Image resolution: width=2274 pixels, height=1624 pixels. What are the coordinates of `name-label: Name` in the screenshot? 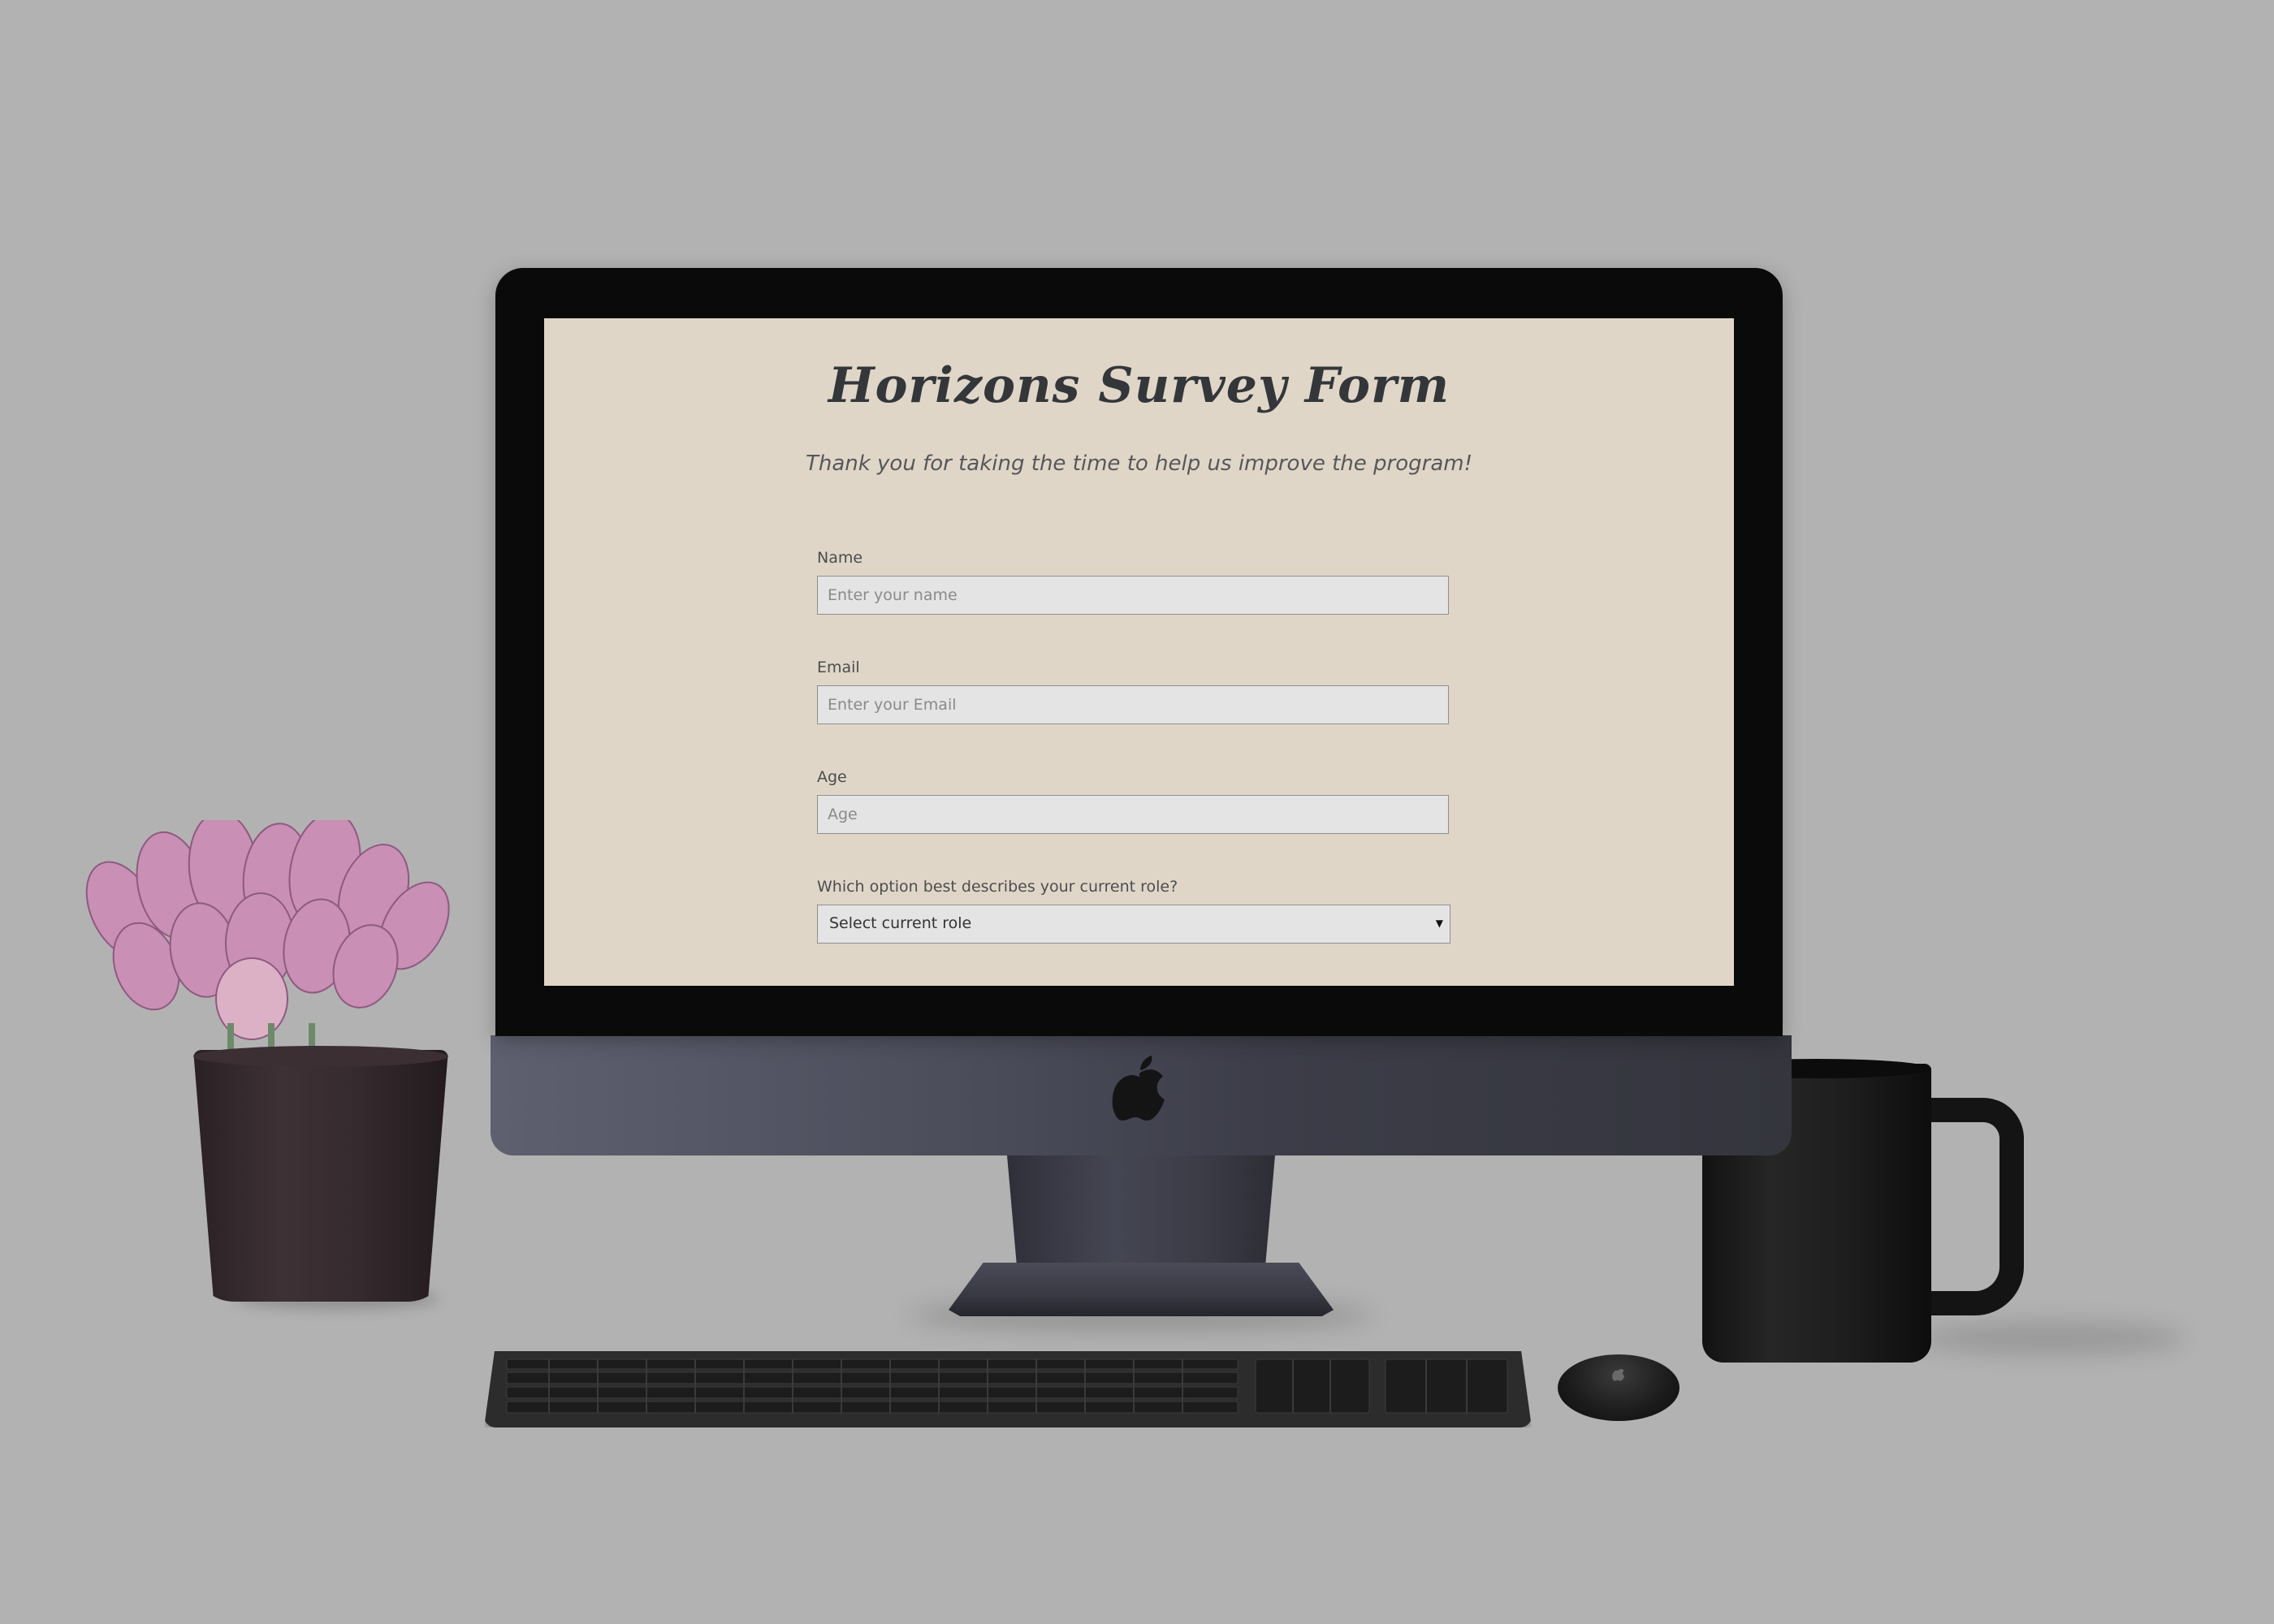 It's located at (840, 558).